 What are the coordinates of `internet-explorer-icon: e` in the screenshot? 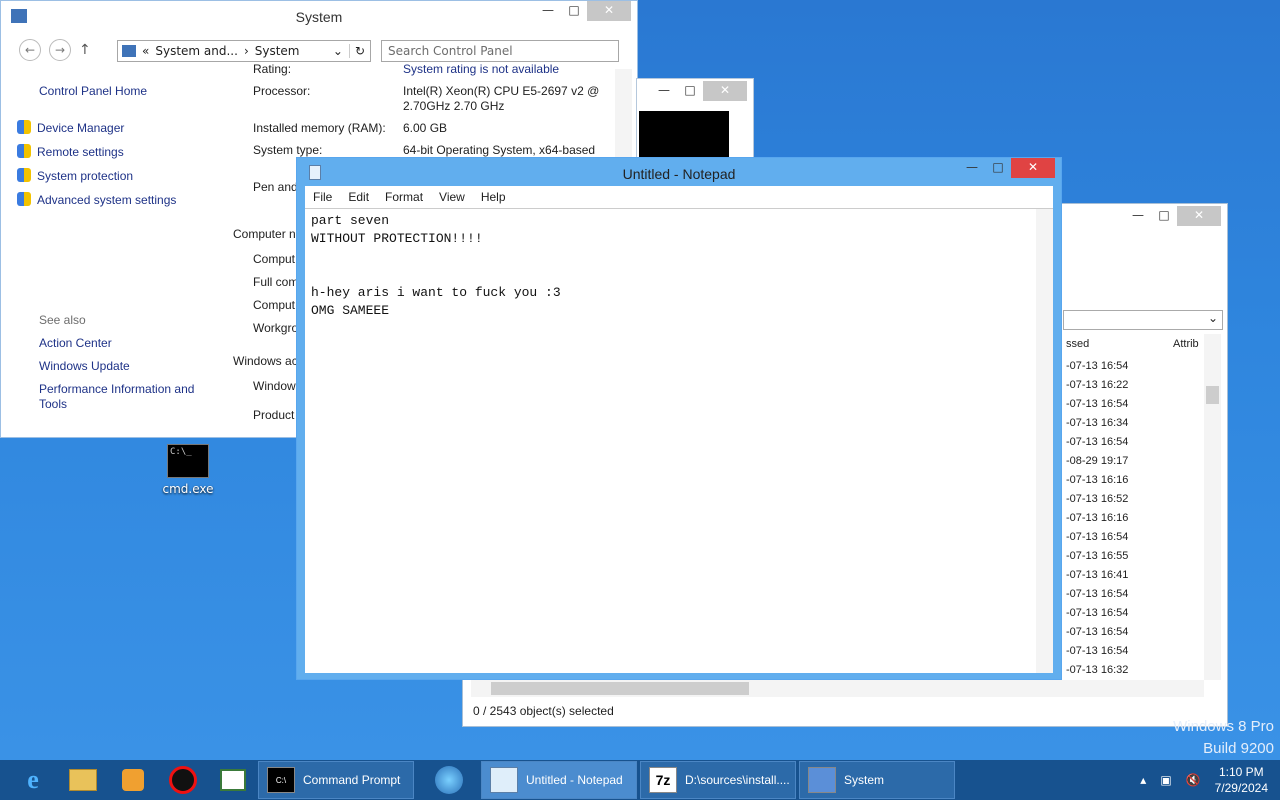 It's located at (33, 780).